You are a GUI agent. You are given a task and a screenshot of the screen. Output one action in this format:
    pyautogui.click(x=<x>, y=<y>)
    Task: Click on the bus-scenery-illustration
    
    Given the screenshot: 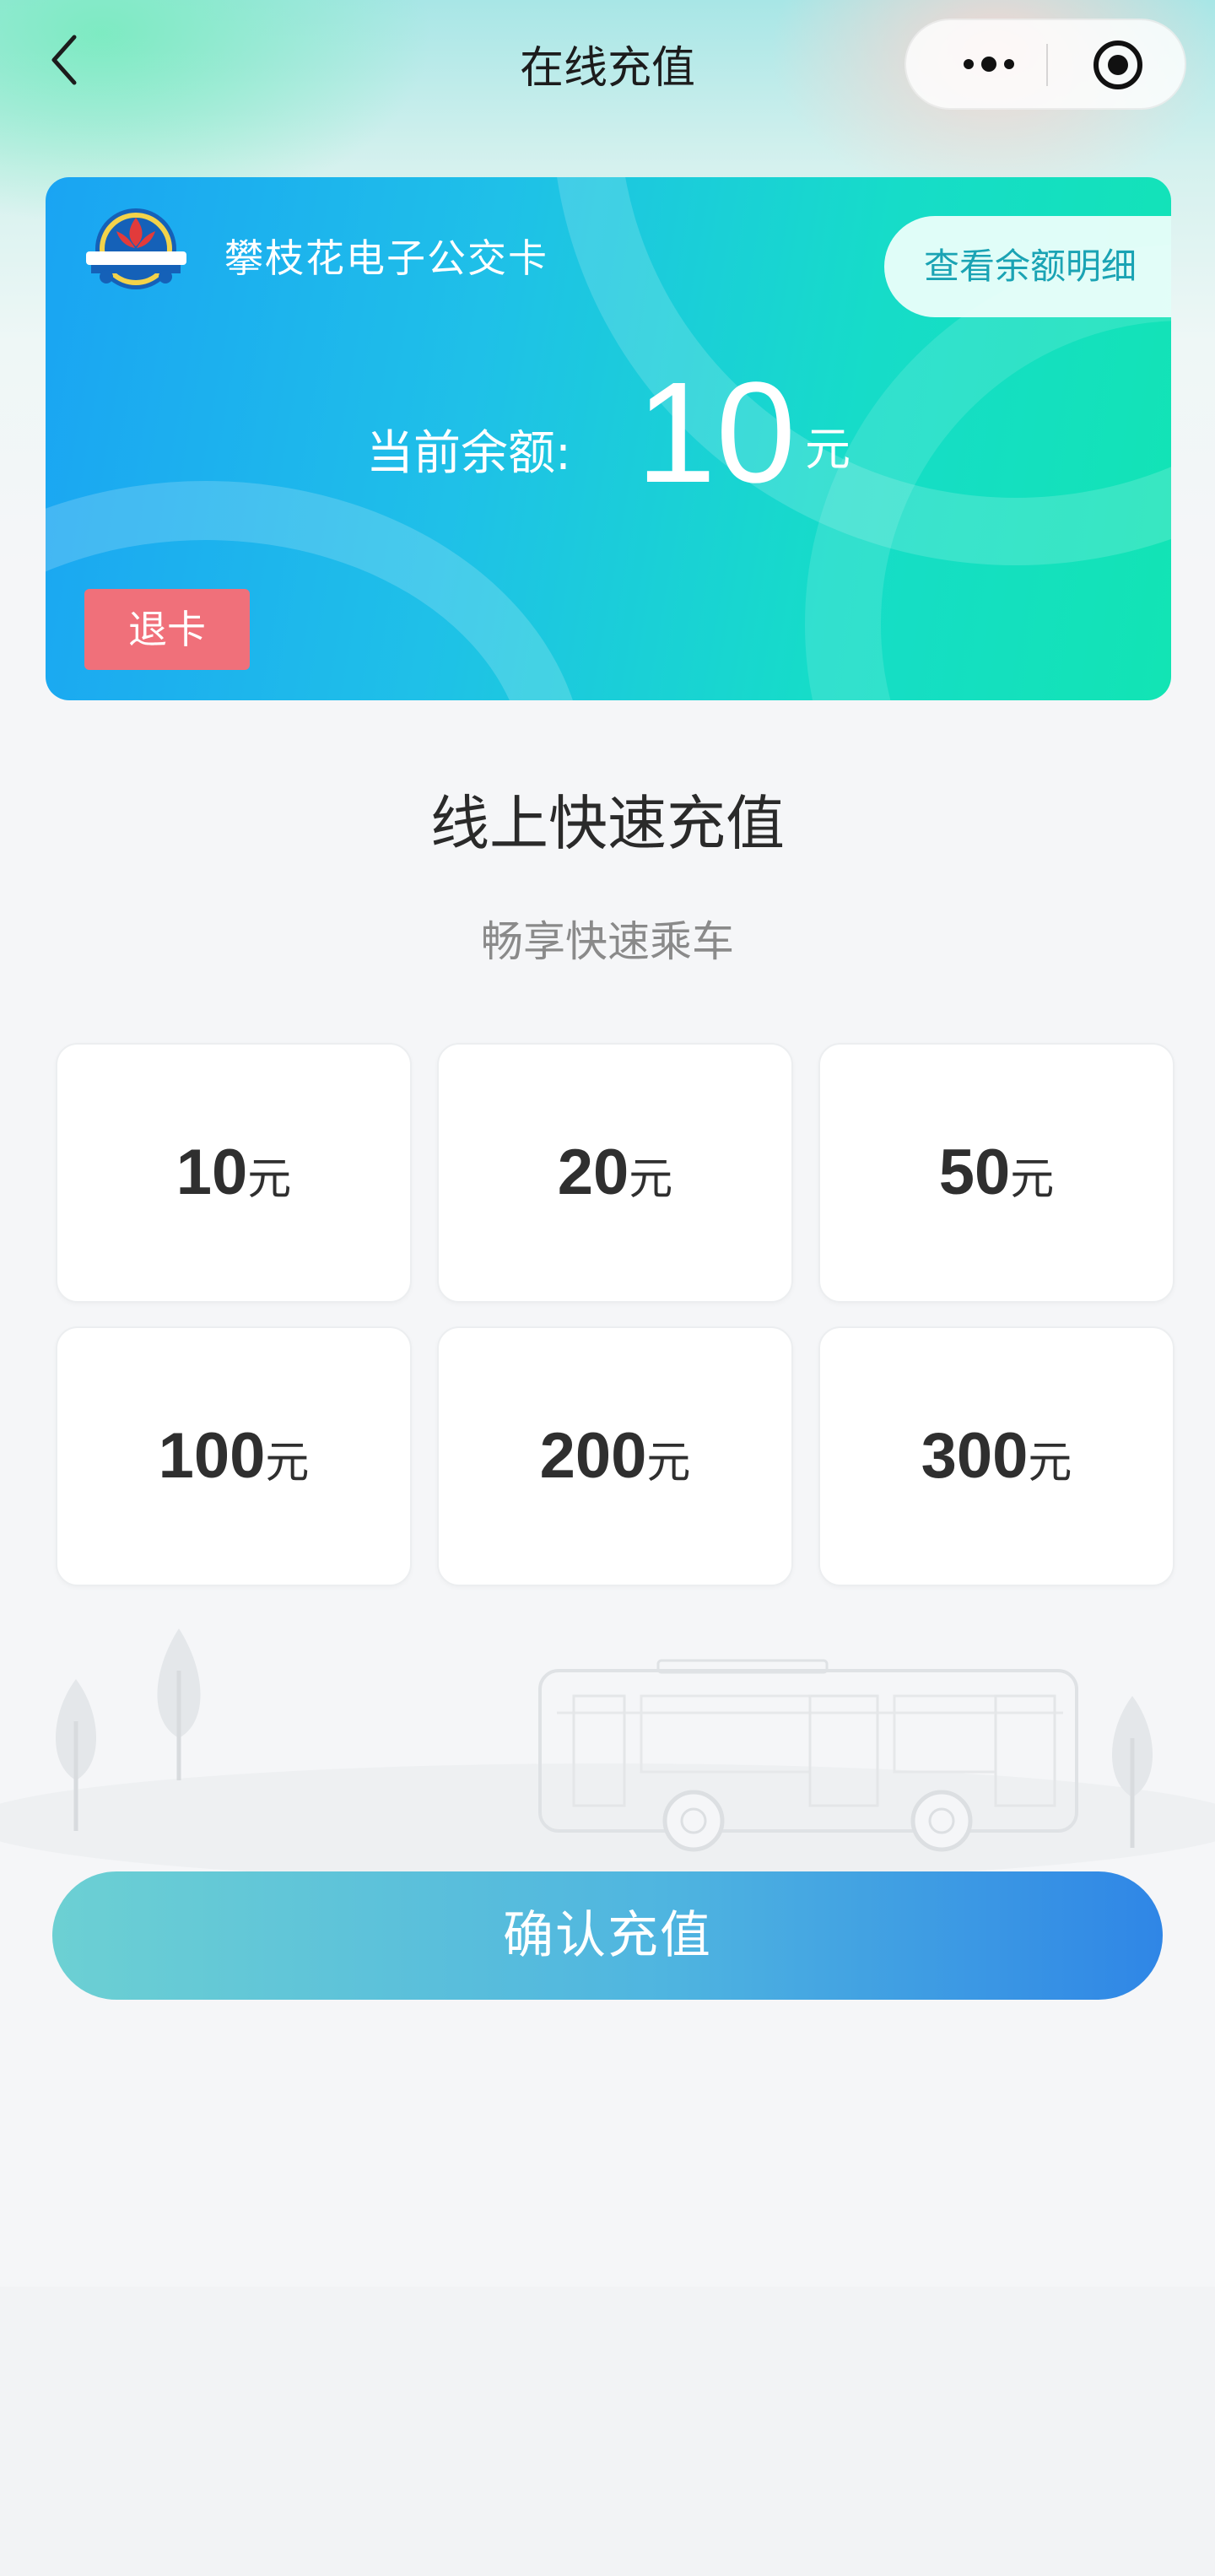 What is the action you would take?
    pyautogui.click(x=607, y=1751)
    